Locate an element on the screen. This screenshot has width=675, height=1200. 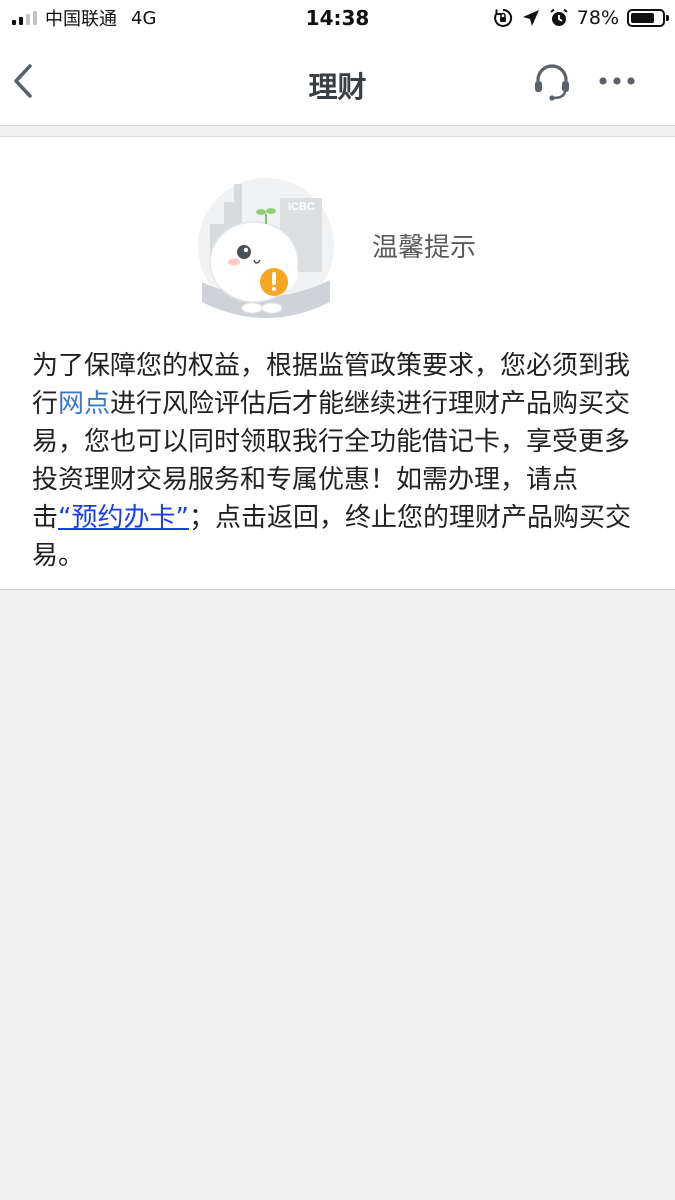
appointment-card-link: “预约办卡” is located at coordinates (123, 518).